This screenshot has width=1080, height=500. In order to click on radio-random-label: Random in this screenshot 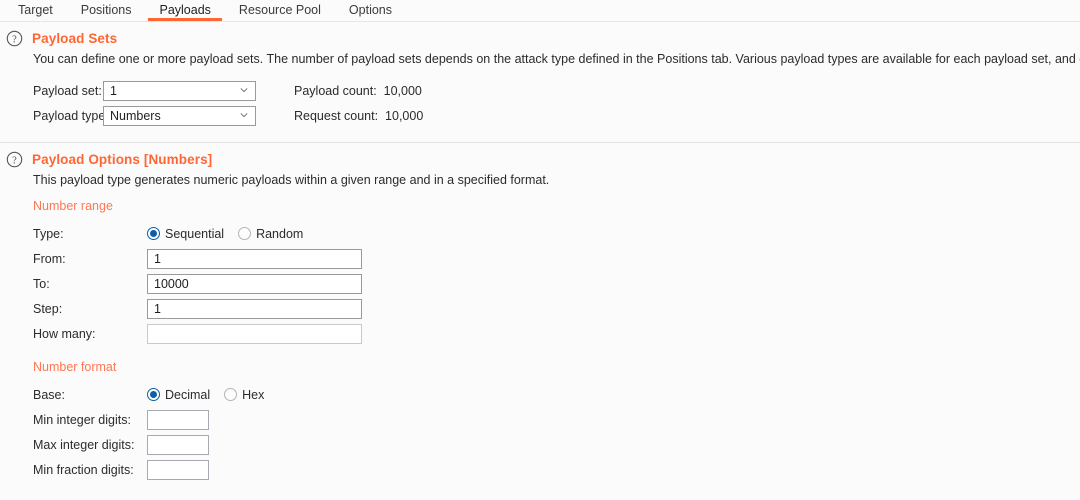, I will do `click(280, 233)`.